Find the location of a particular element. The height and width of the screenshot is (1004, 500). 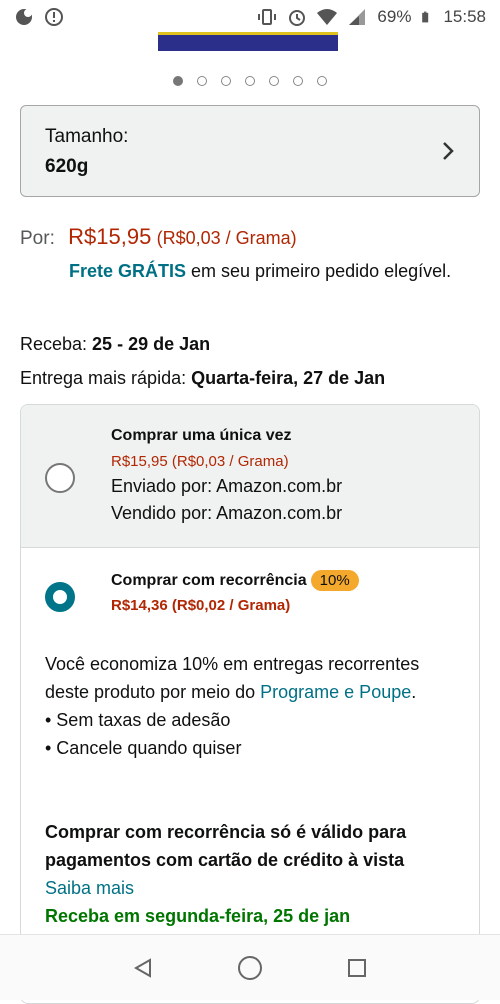

chevron-right-icon is located at coordinates (448, 151).